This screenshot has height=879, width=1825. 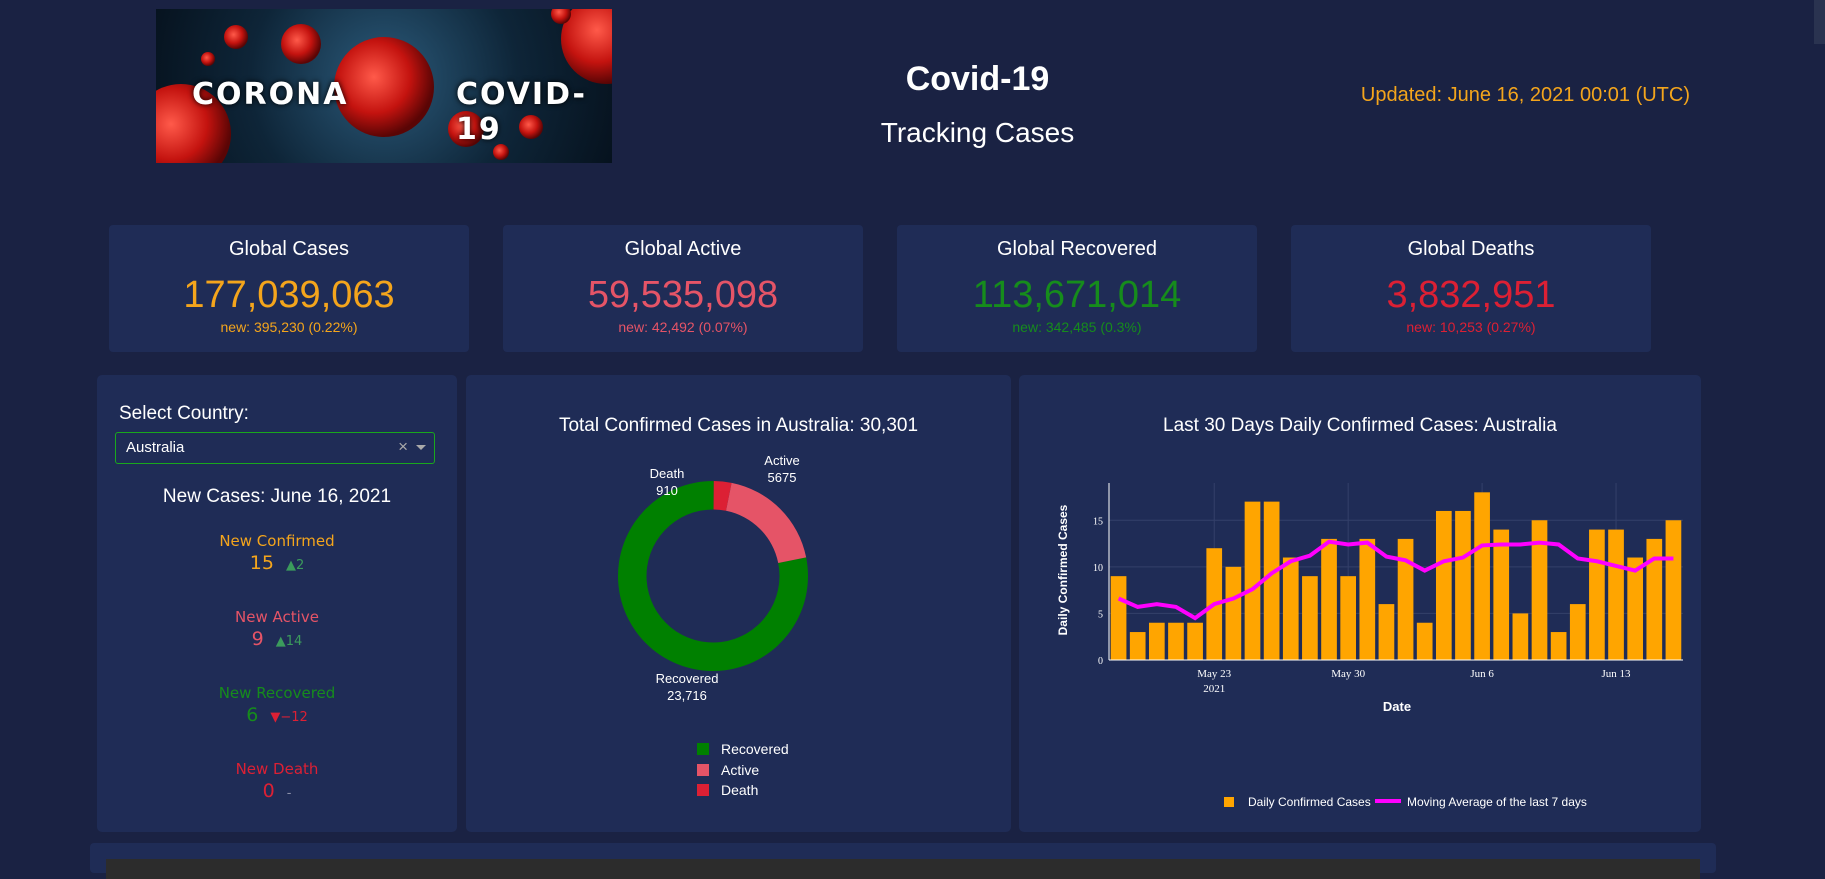 I want to click on slice-value-death: 910, so click(x=667, y=490).